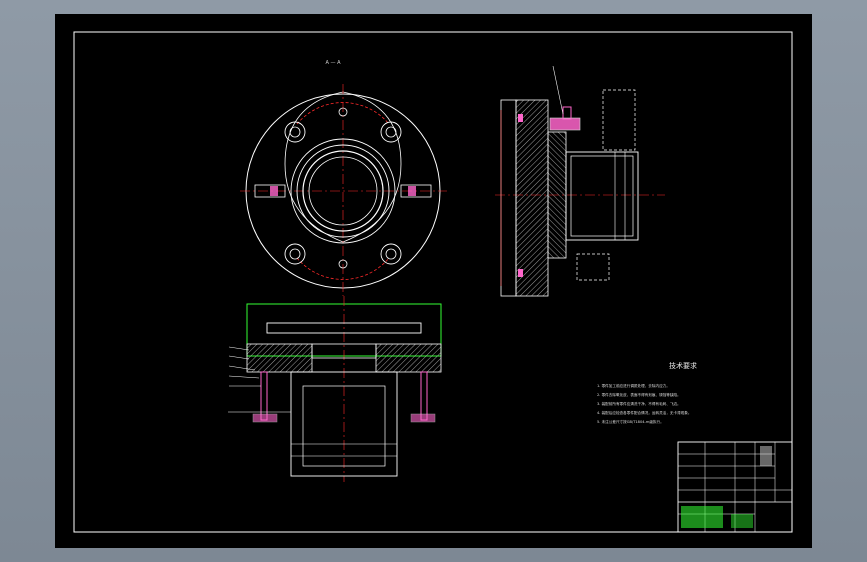  I want to click on tech-note-3: 3. 装配前所有零件应清洗干净，不得有毛刺、飞边。, so click(639, 403).